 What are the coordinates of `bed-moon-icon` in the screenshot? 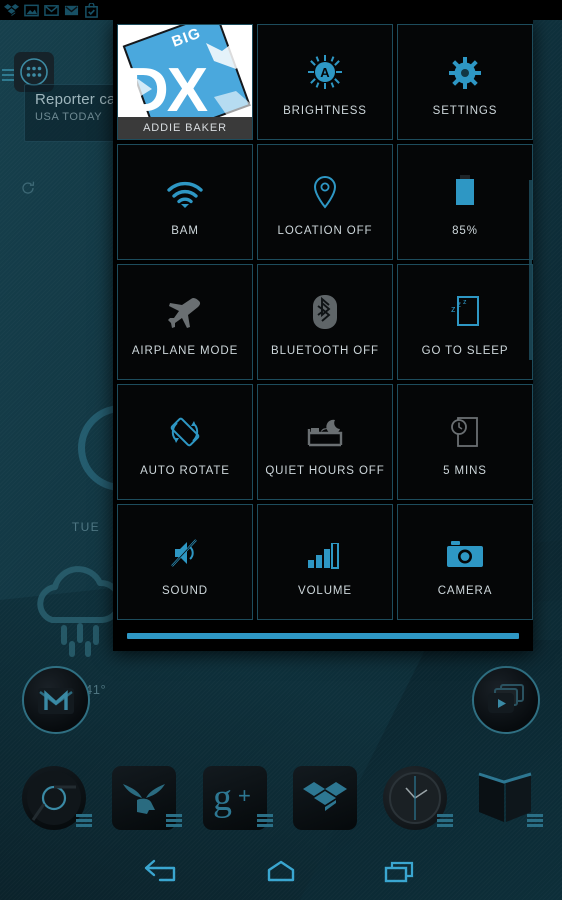 It's located at (325, 428).